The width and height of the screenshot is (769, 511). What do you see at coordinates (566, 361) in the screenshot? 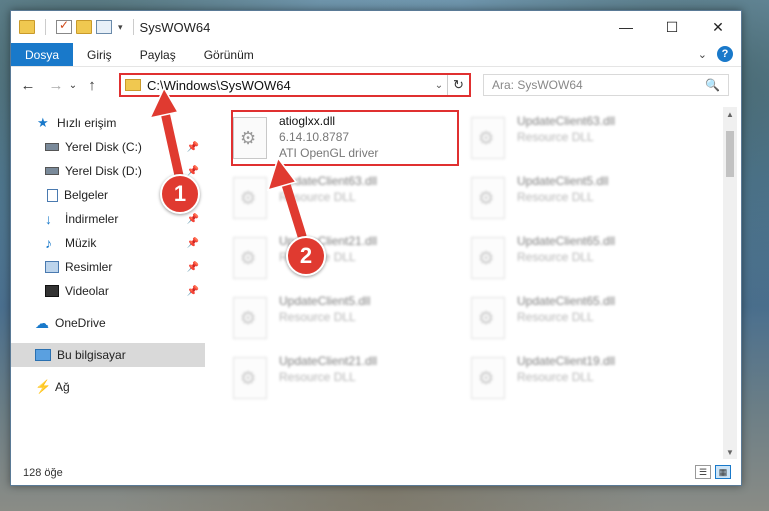
I see `file-name: UpdateClient19.dll` at bounding box center [566, 361].